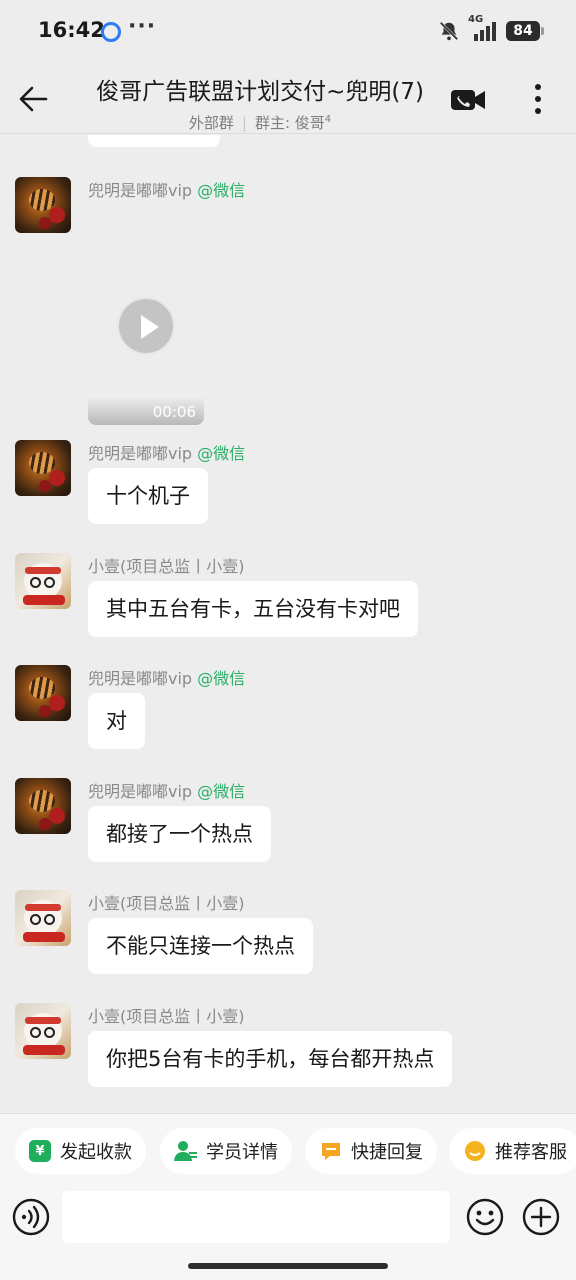 Image resolution: width=576 pixels, height=1280 pixels. I want to click on more-notifications-indicator: ···, so click(142, 26).